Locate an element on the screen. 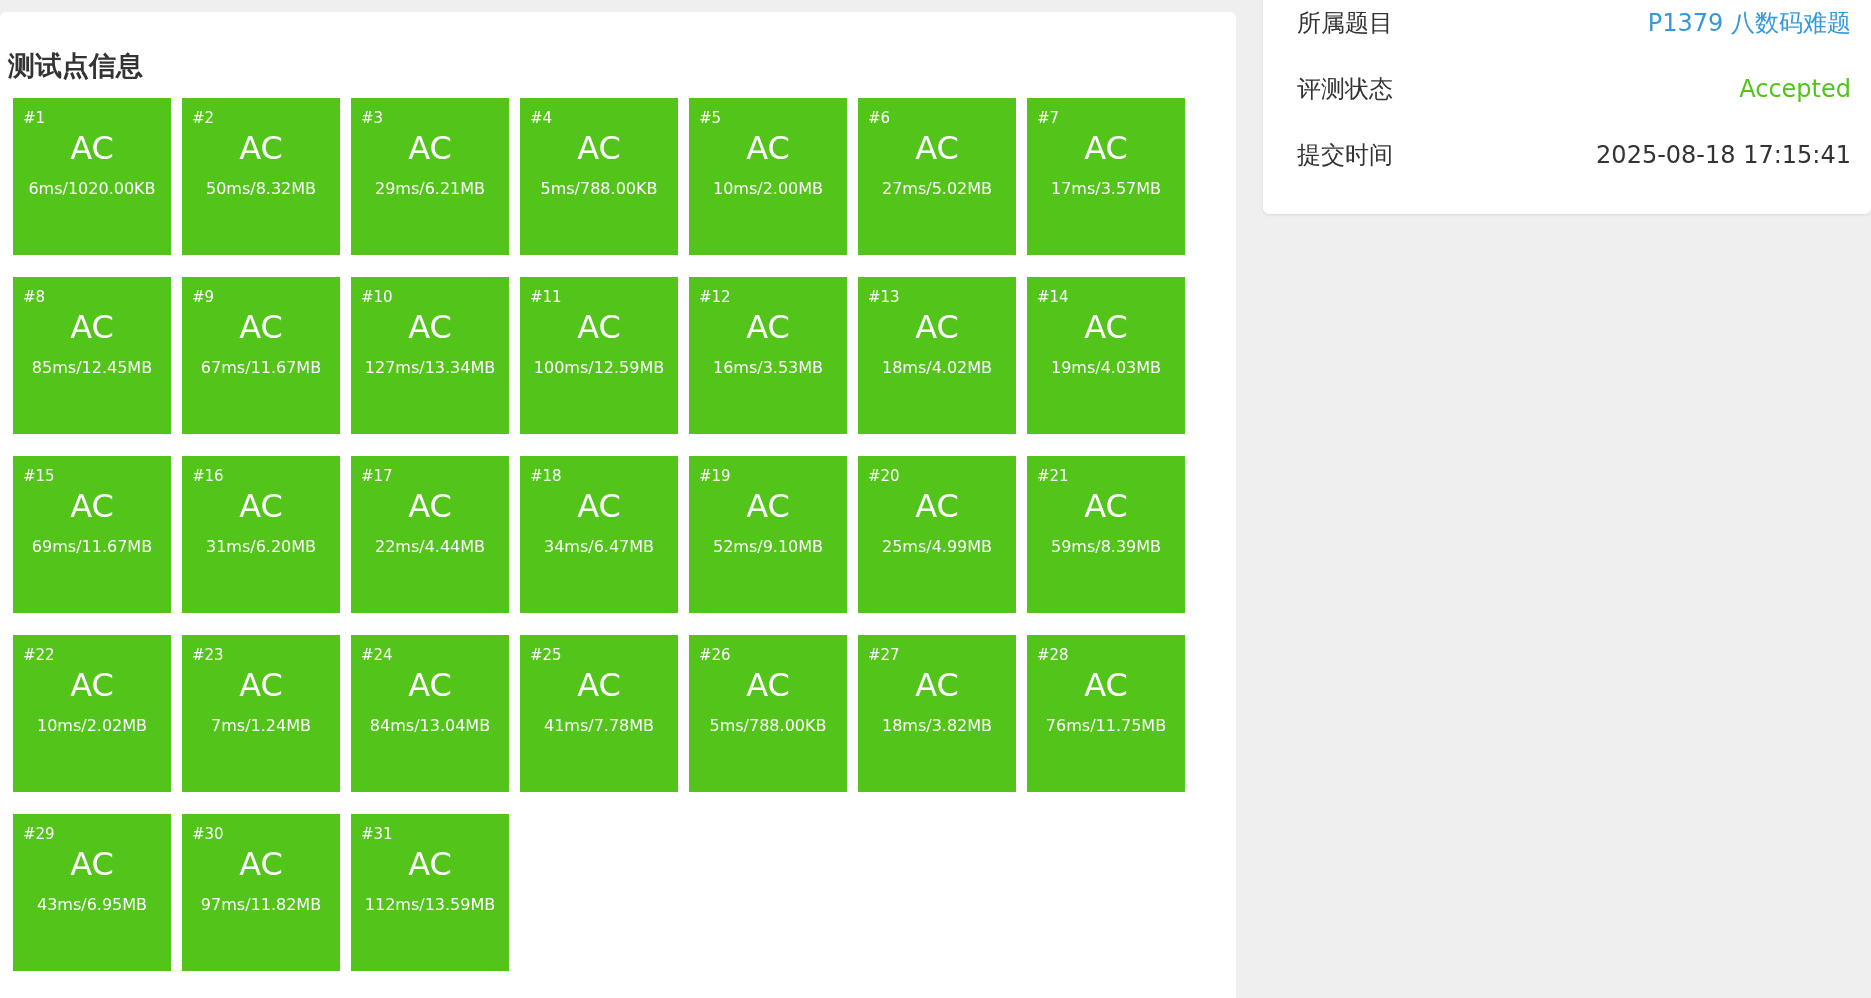 The image size is (1871, 998). testcase-tile: #12 AC 16ms/3.53MB is located at coordinates (768, 355).